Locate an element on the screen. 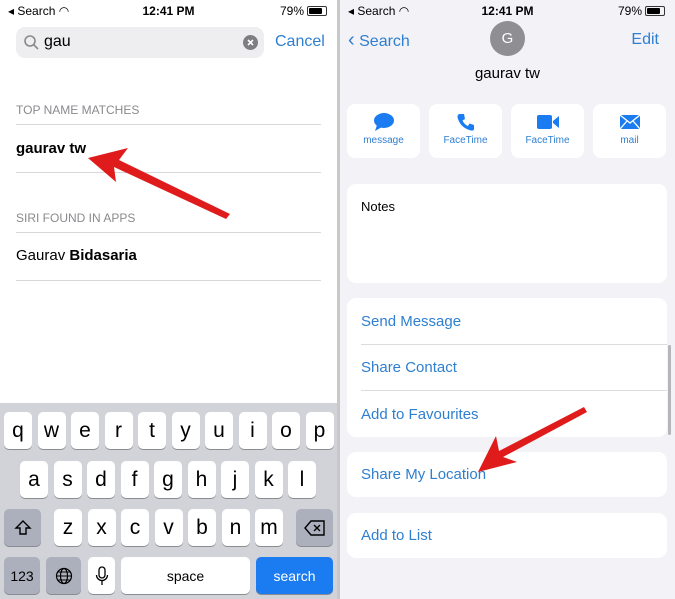 The height and width of the screenshot is (599, 675). red-arrow-right is located at coordinates (532, 439).